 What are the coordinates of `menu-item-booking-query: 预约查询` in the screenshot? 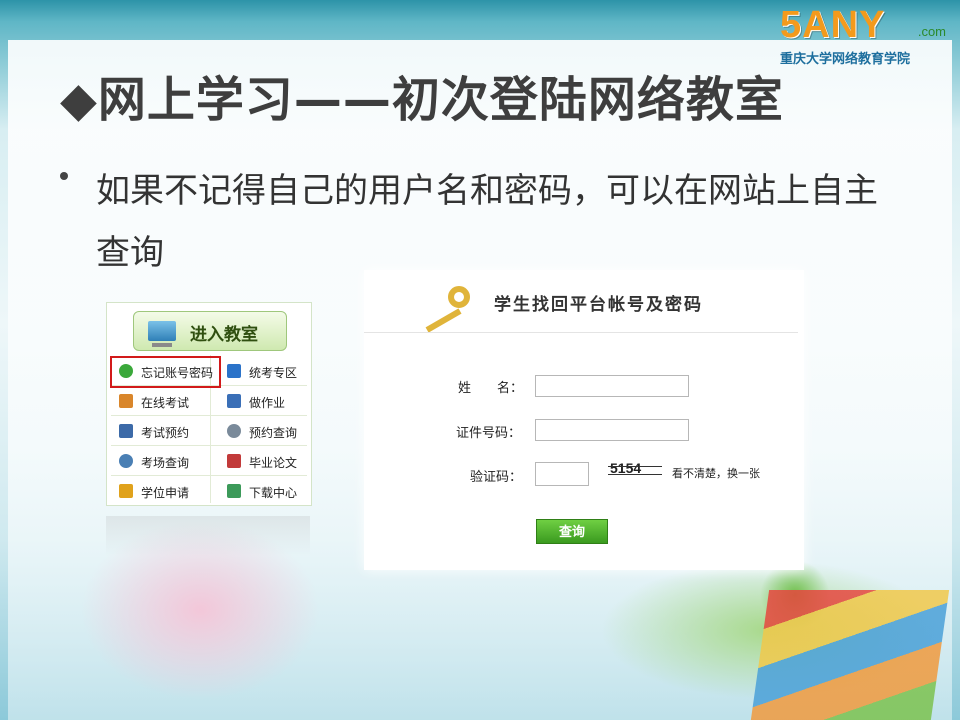 It's located at (269, 431).